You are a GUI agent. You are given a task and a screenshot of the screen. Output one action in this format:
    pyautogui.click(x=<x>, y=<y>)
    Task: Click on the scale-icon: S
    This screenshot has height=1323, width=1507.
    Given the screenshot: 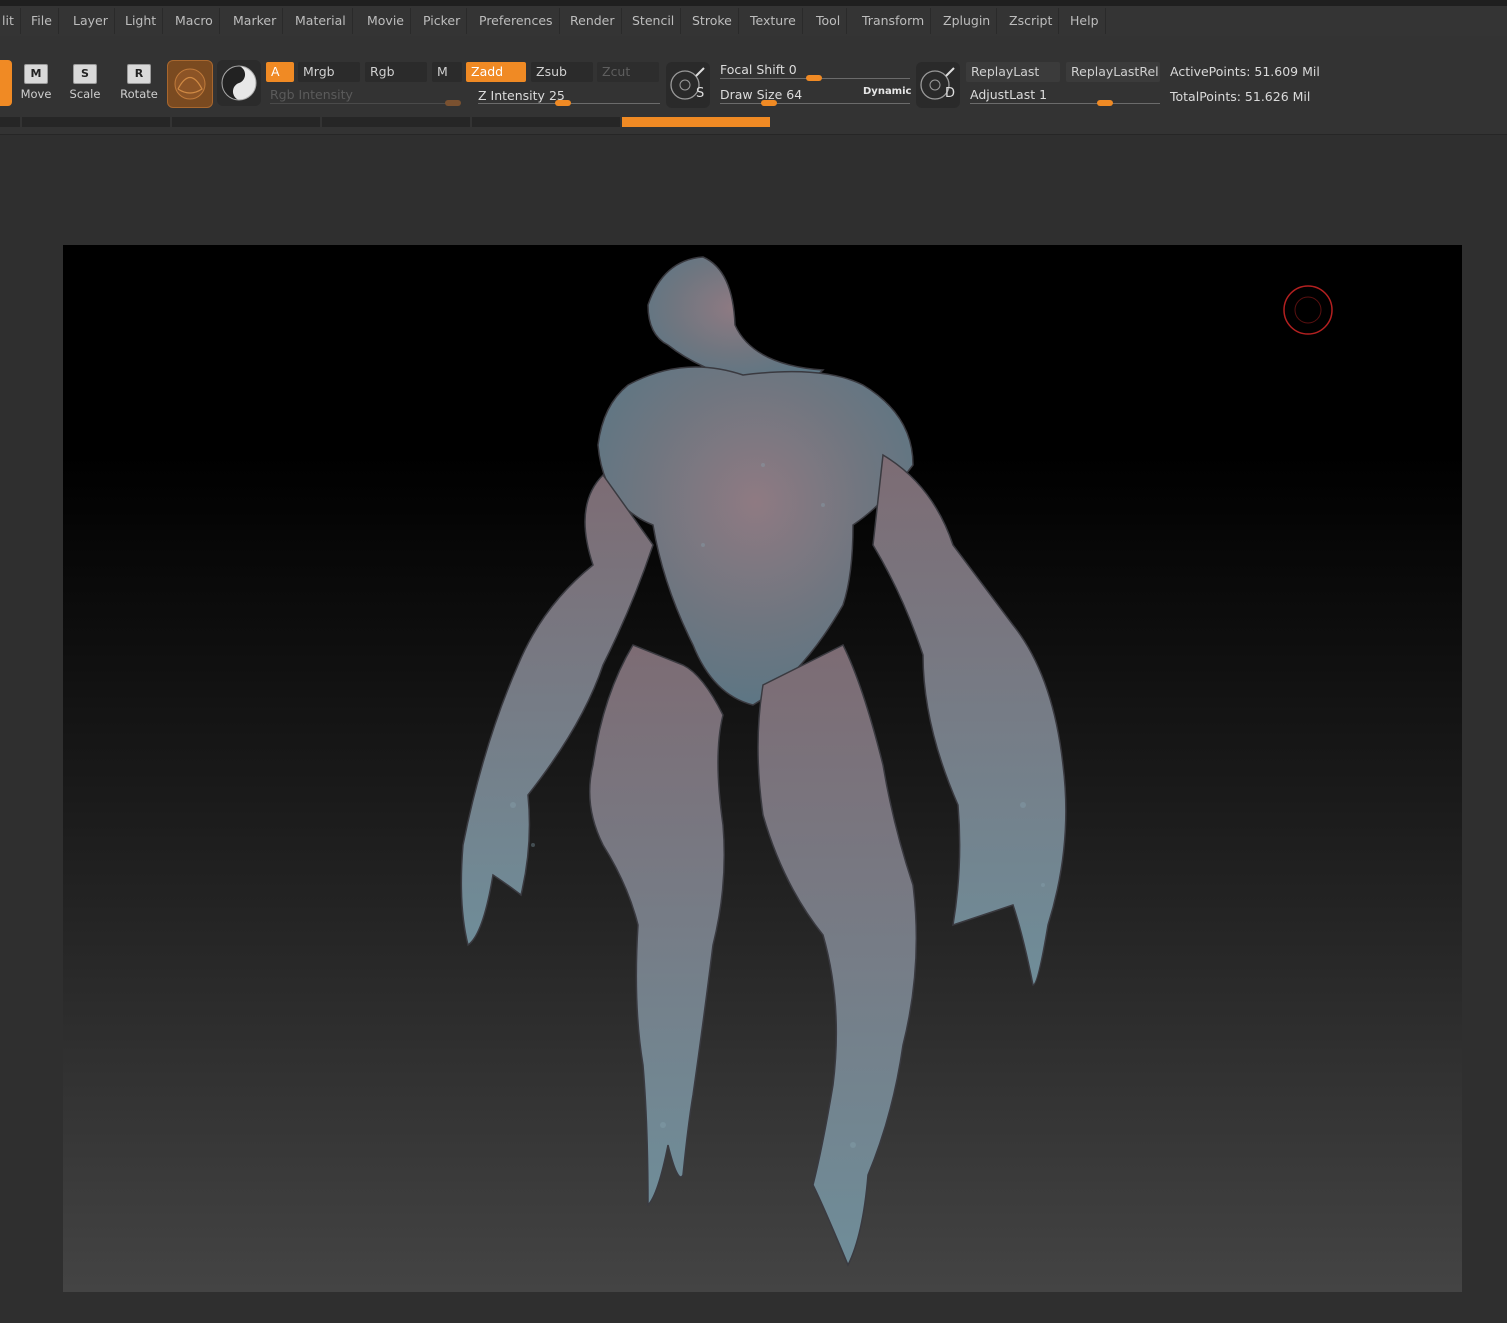 What is the action you would take?
    pyautogui.click(x=85, y=74)
    